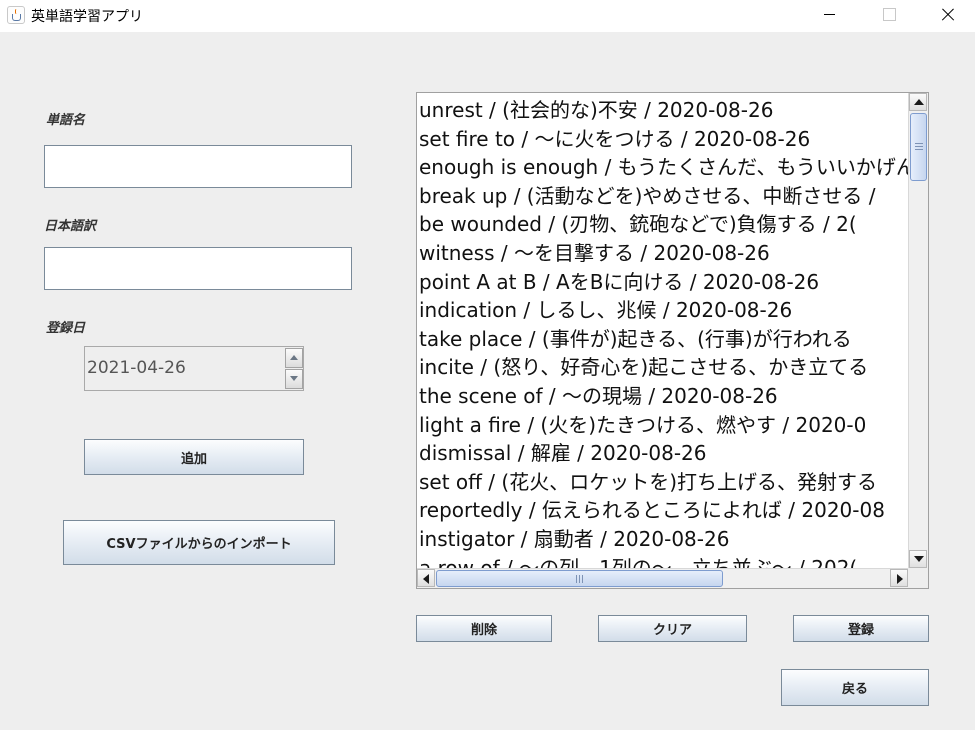  I want to click on scroll-corner, so click(918, 578).